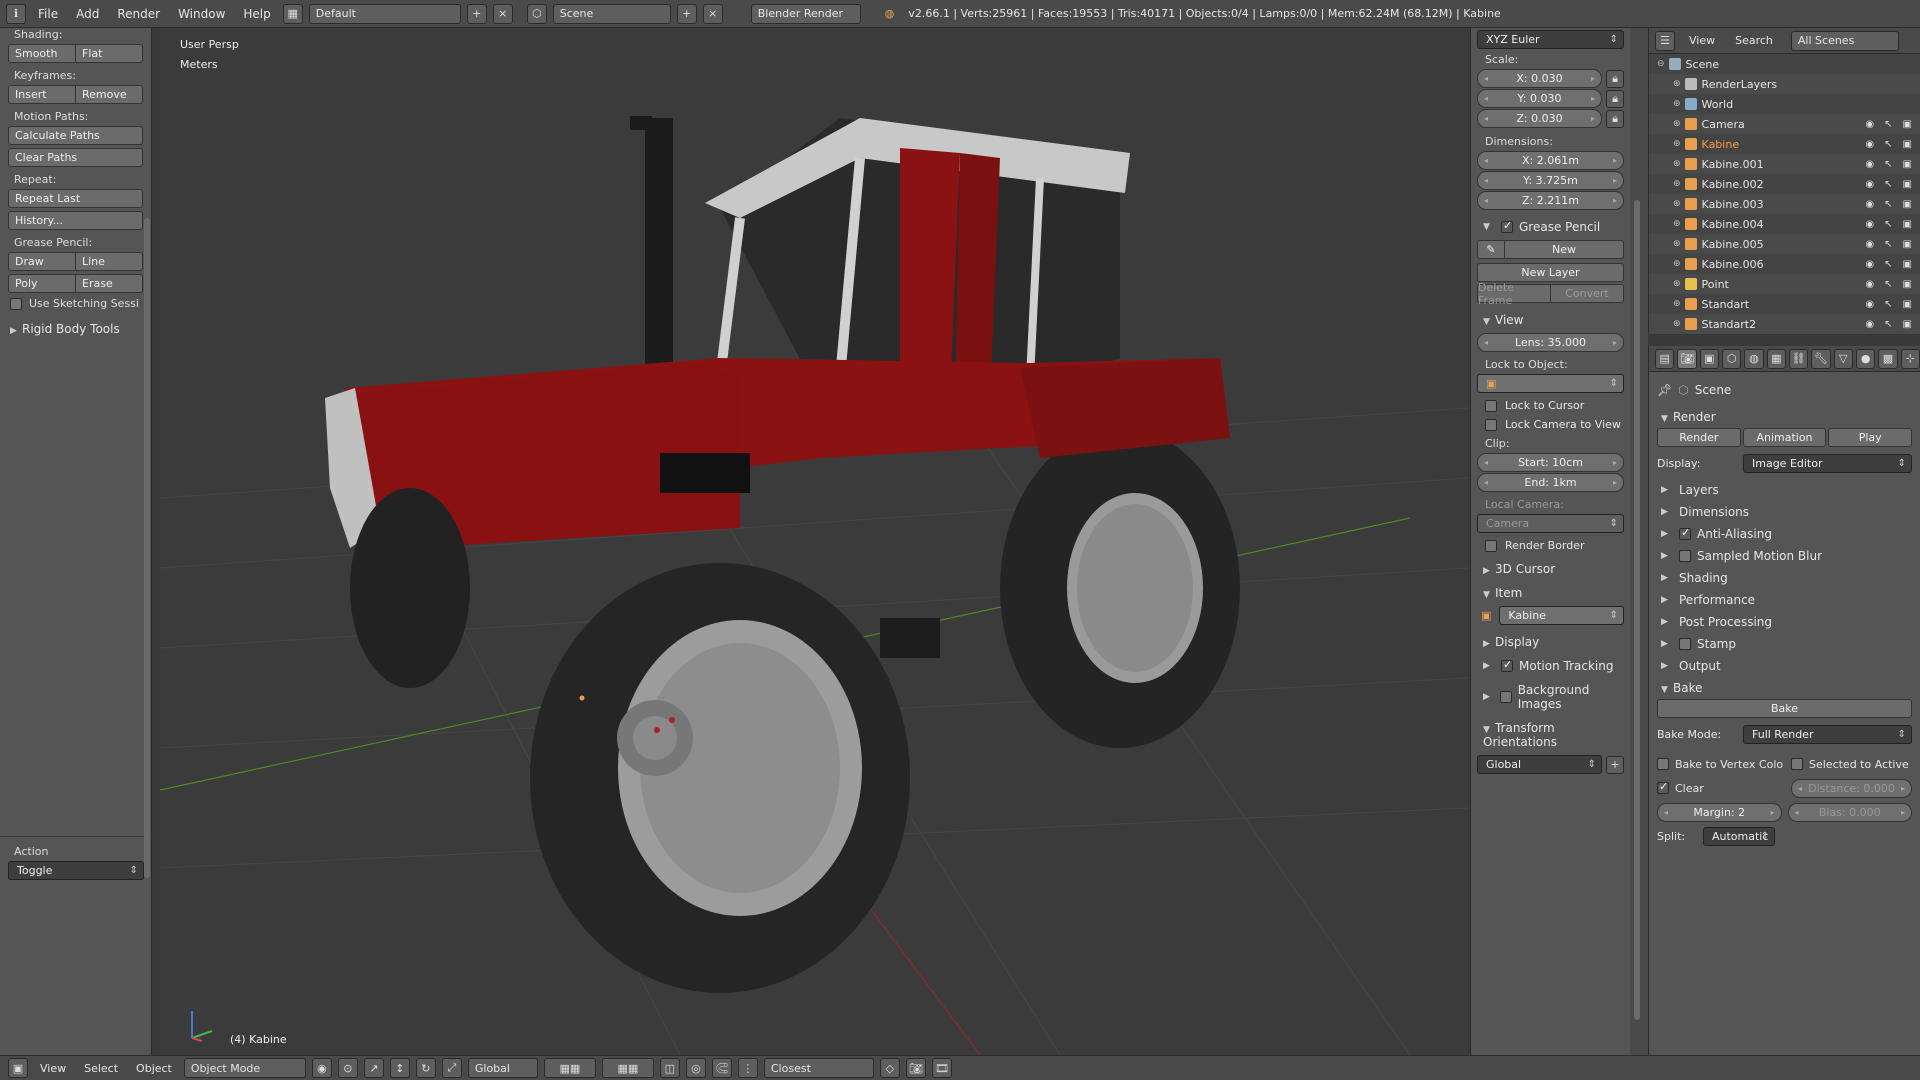  Describe the element at coordinates (1784, 144) in the screenshot. I see `outliner-row: ⊕ Kabine ◉ ↖ ▣` at that location.